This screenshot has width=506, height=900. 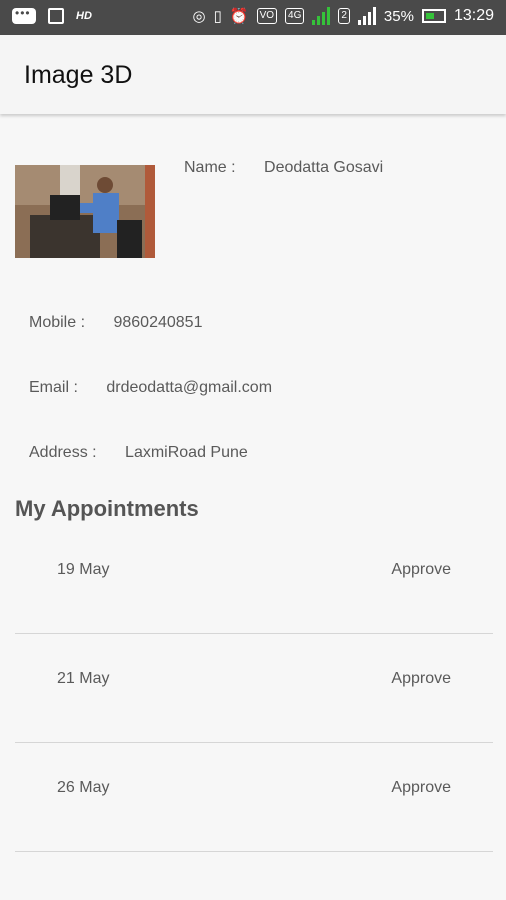 I want to click on hotspot-icon: ◎, so click(x=199, y=16).